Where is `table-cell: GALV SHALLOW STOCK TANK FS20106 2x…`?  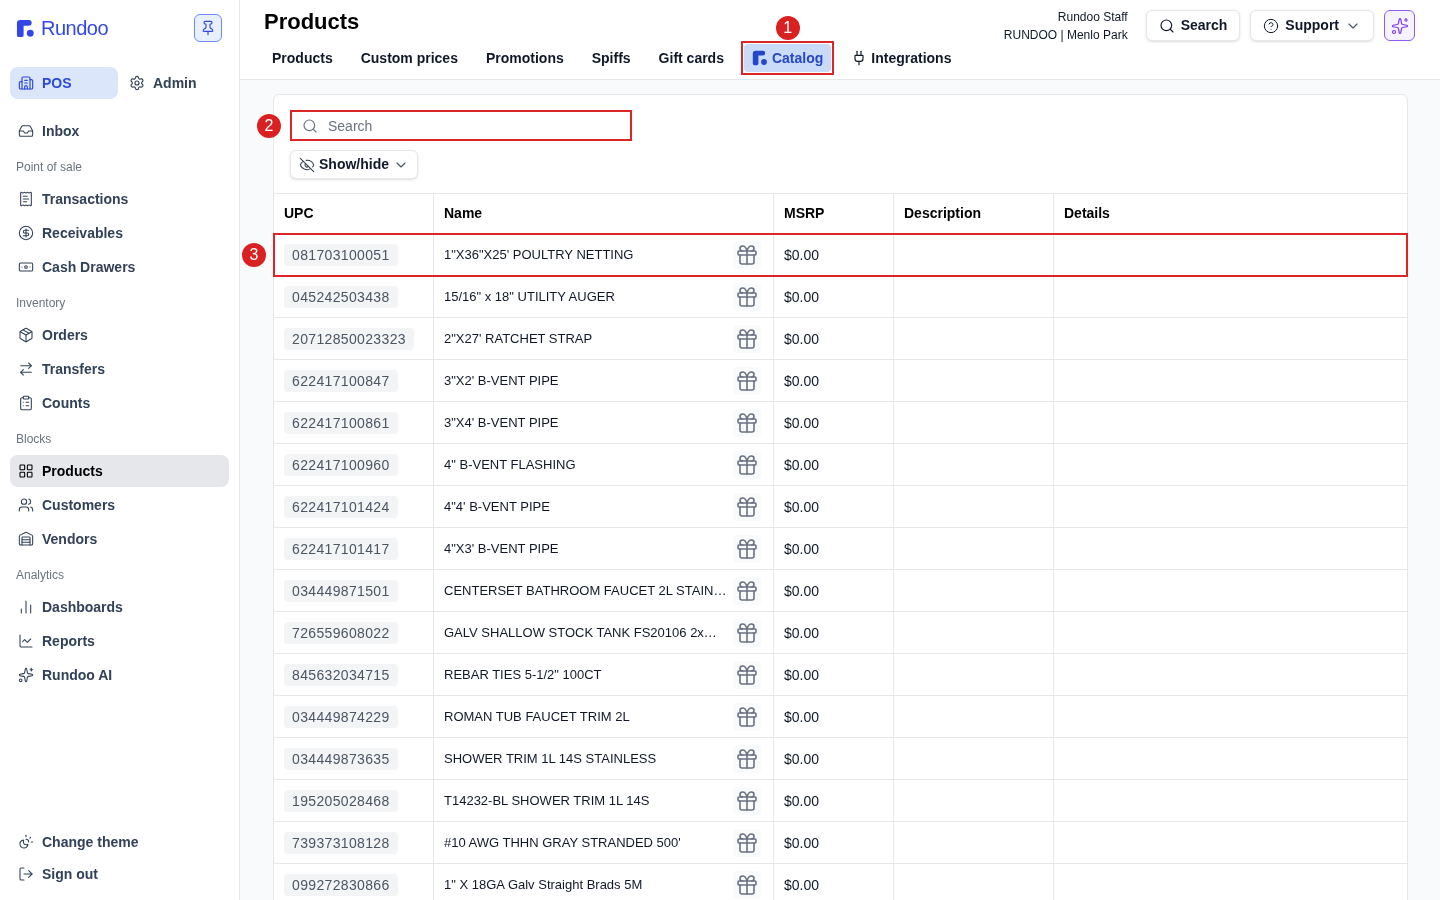
table-cell: GALV SHALLOW STOCK TANK FS20106 2x… is located at coordinates (580, 632).